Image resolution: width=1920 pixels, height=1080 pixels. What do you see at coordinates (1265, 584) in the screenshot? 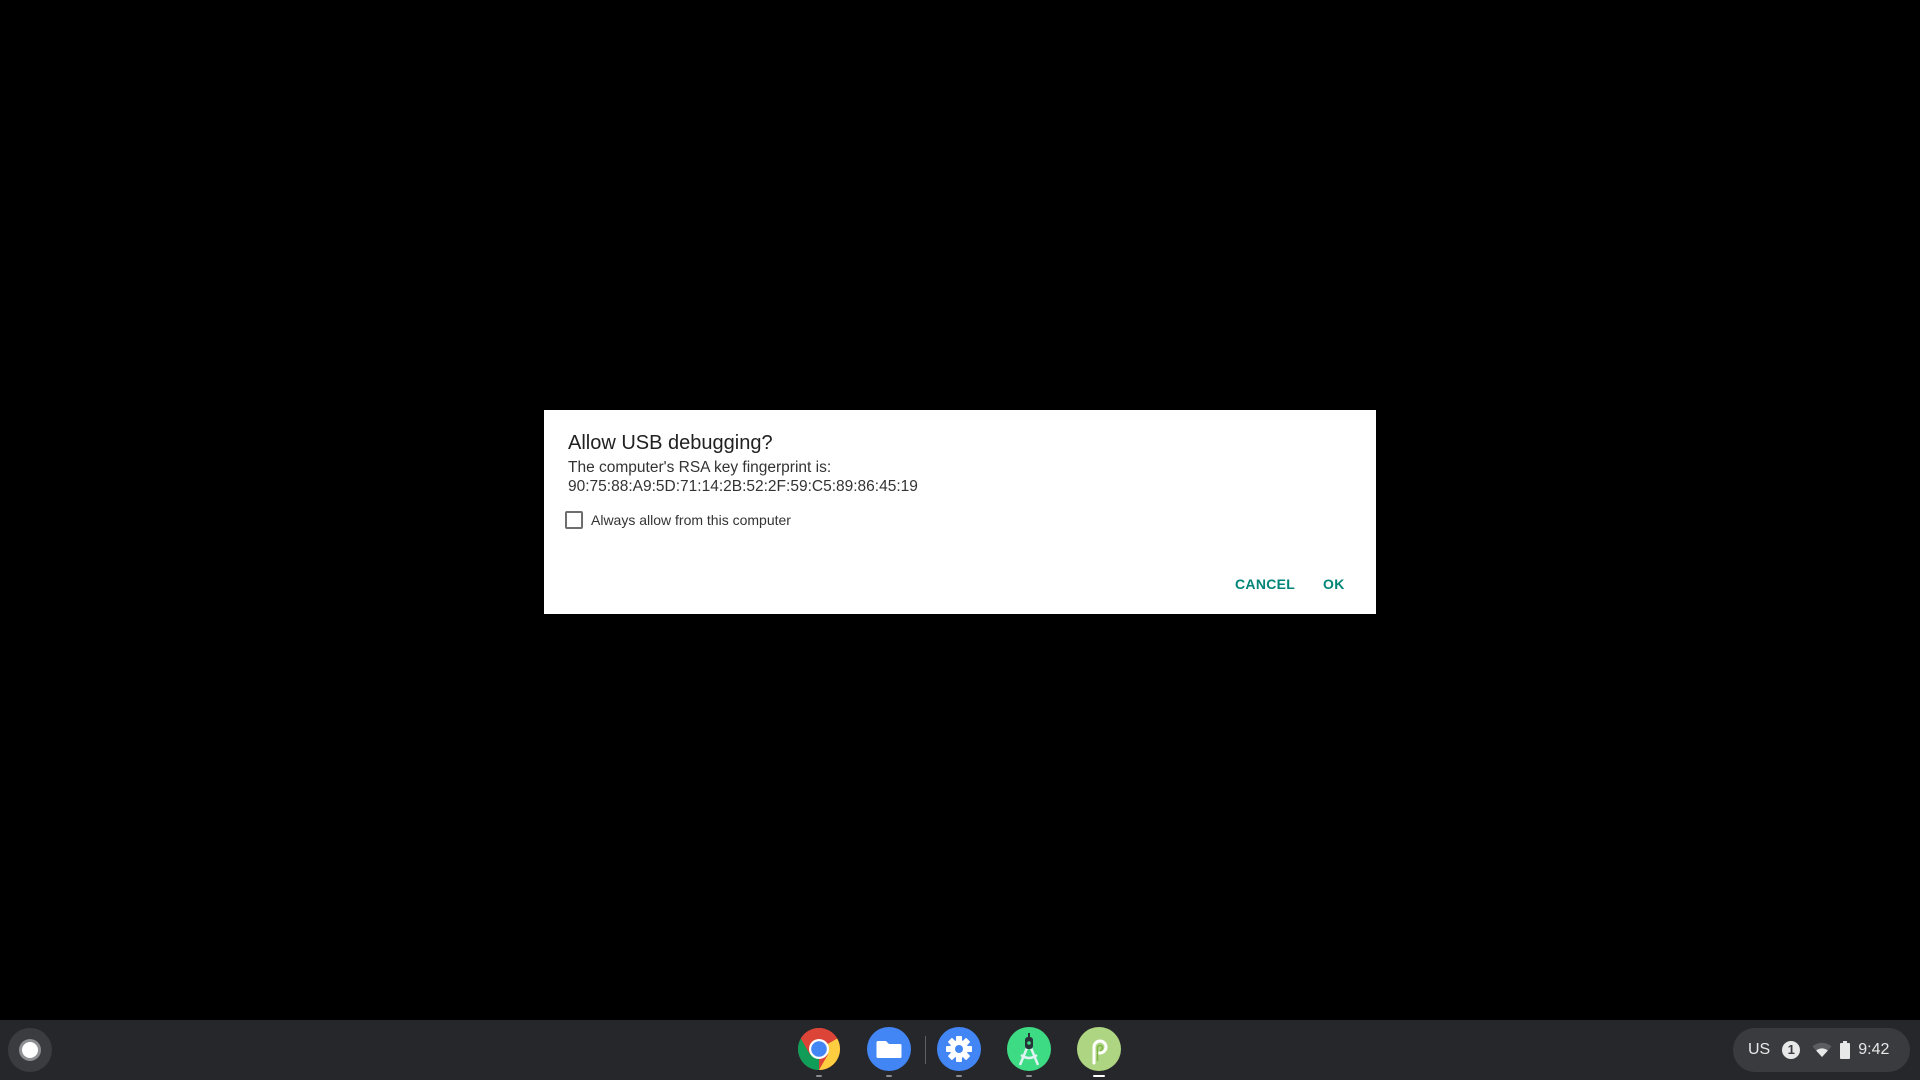
I see `cancel-button: CANCEL` at bounding box center [1265, 584].